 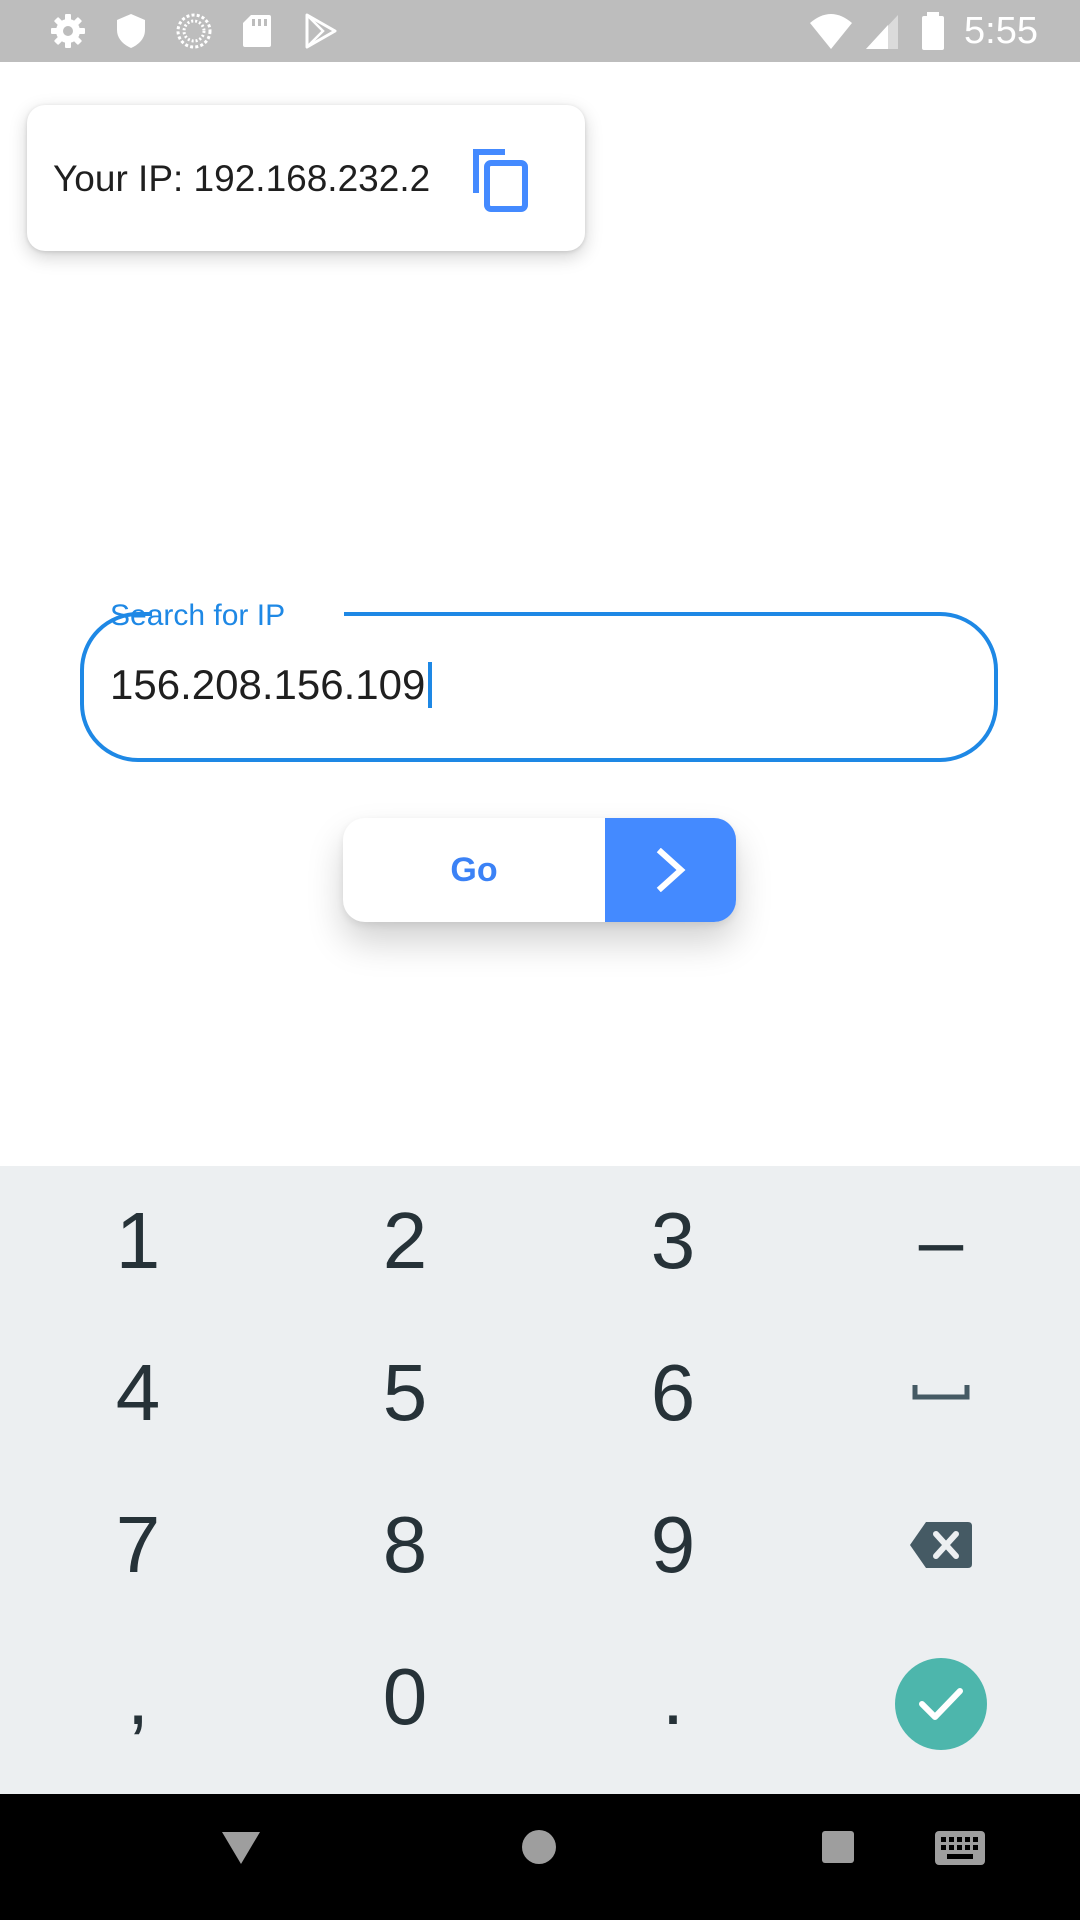 I want to click on recents-icon, so click(x=838, y=1847).